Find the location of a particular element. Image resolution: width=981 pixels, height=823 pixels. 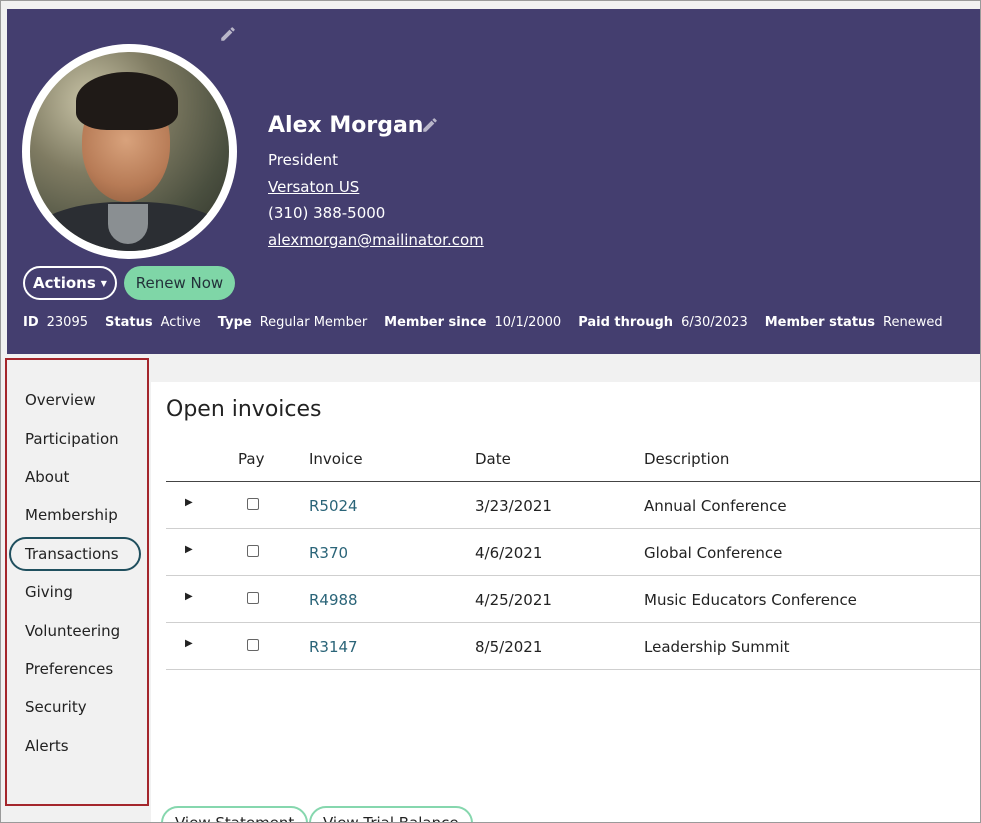

table-row: ▶ R370 4/6/2021 Global Conference is located at coordinates (573, 552).